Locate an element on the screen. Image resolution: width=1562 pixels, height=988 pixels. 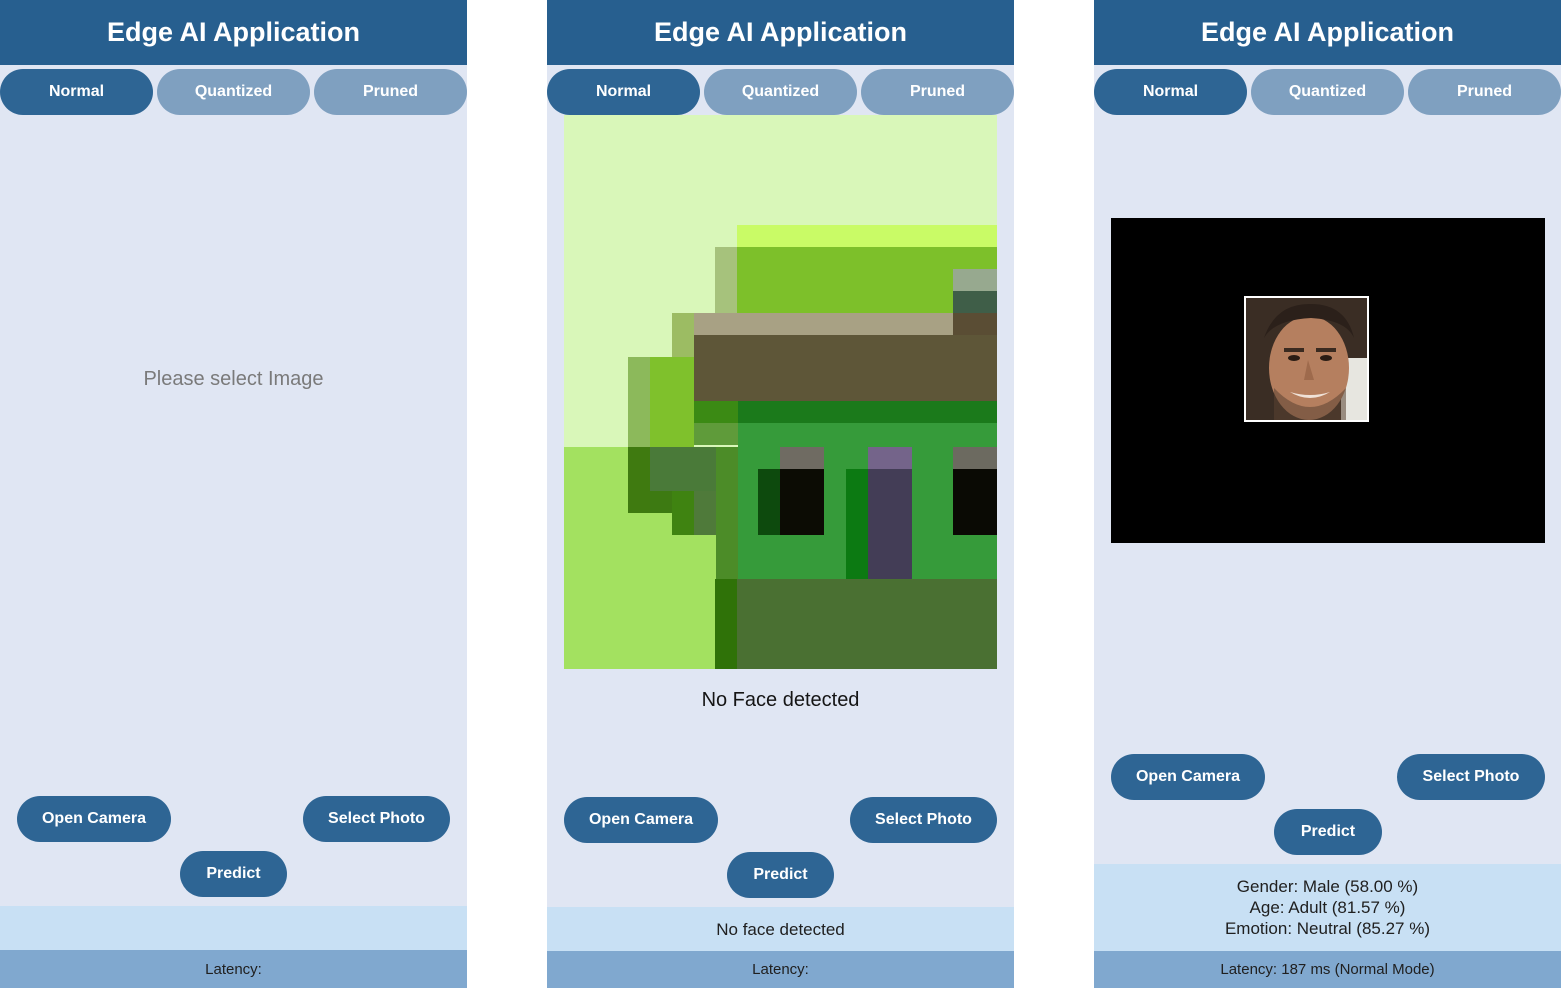
face-detection-status: No Face detected is located at coordinates (780, 700).